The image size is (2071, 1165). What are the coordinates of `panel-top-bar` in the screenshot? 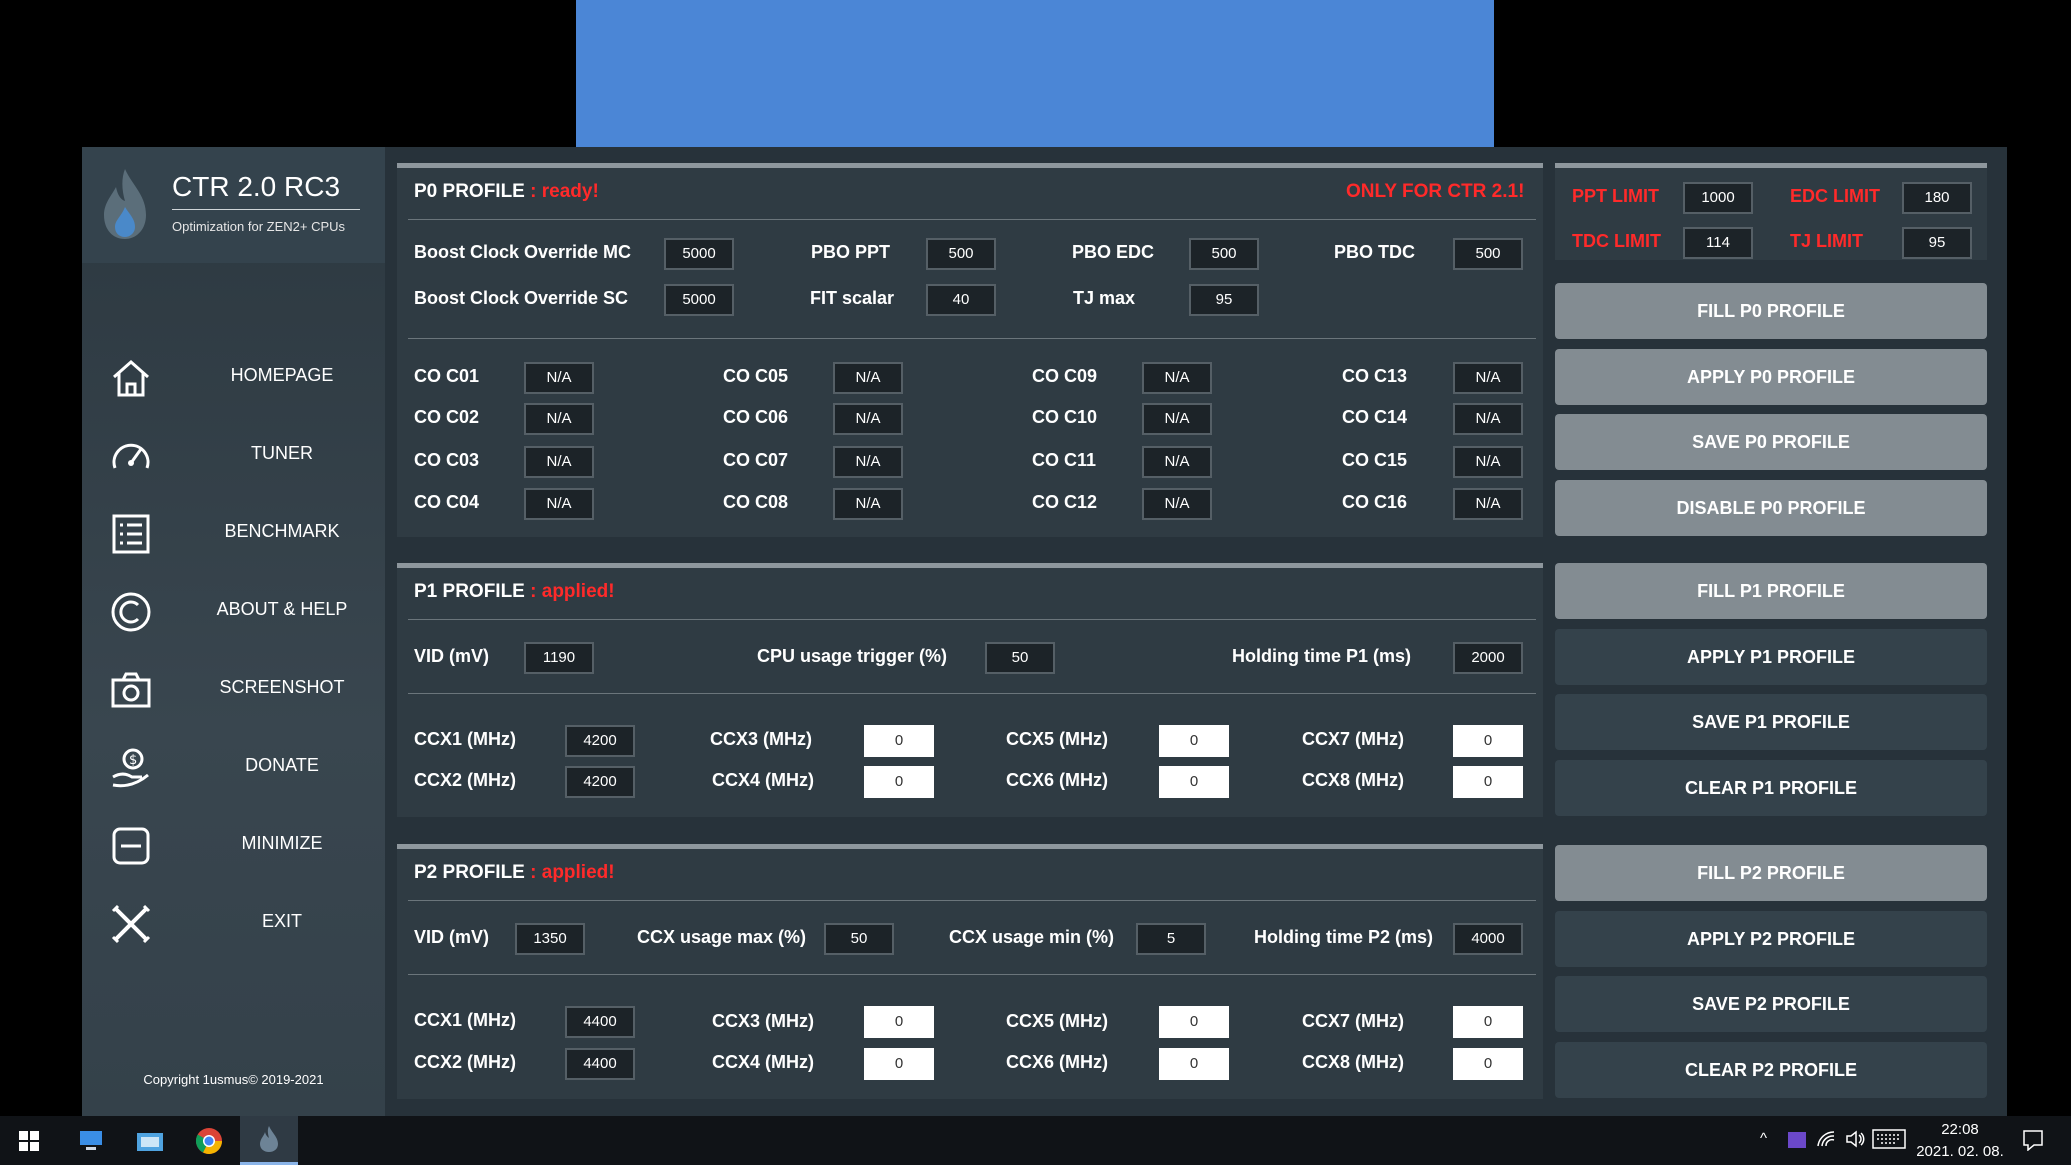 It's located at (970, 846).